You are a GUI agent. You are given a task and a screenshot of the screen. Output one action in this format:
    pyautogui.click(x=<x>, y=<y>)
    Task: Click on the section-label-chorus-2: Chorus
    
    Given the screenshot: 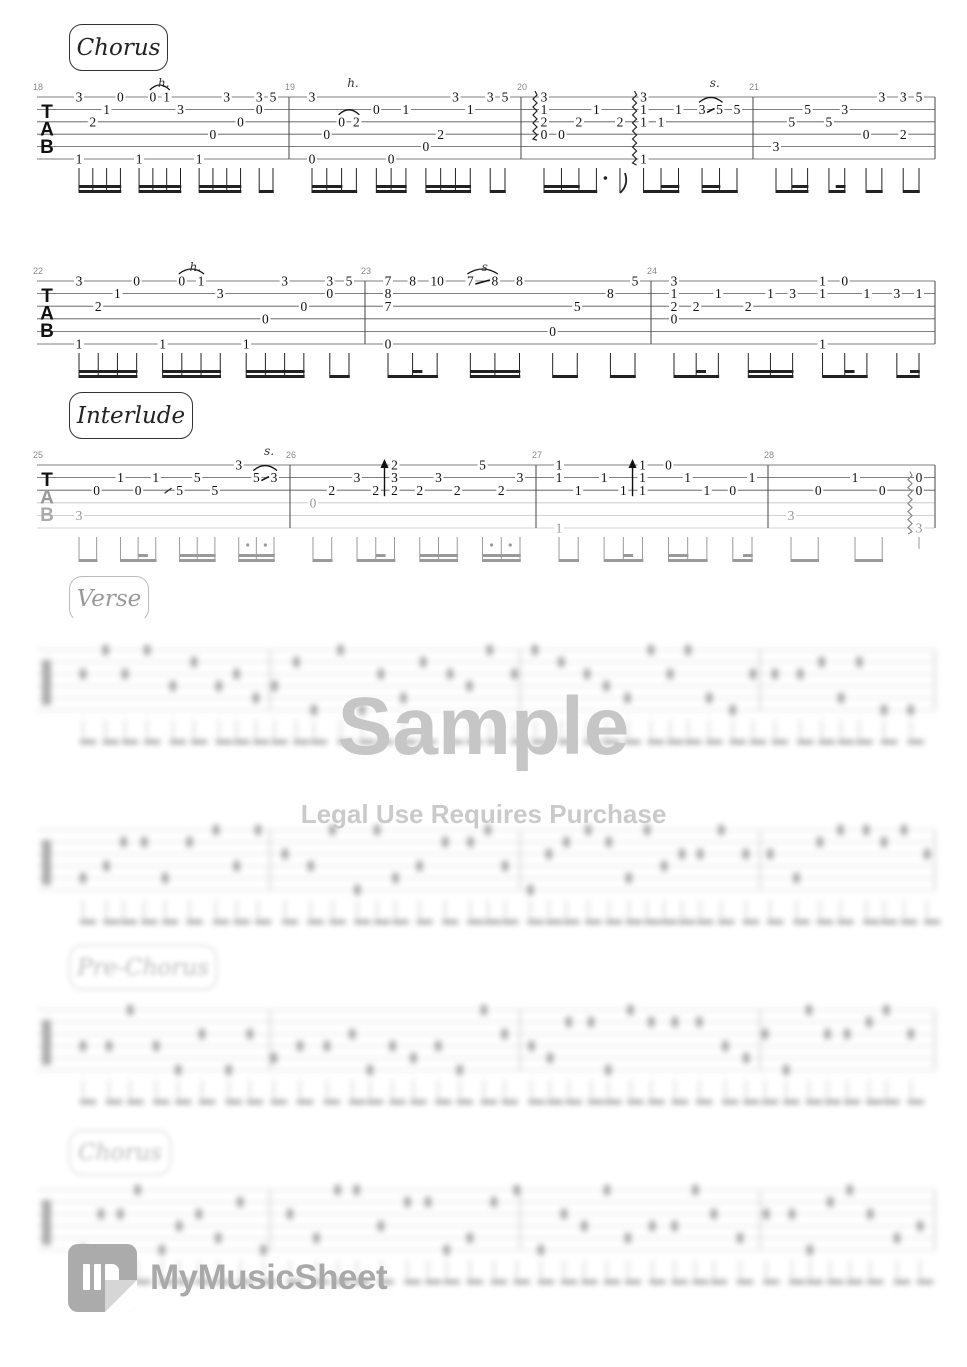 What is the action you would take?
    pyautogui.click(x=120, y=1152)
    